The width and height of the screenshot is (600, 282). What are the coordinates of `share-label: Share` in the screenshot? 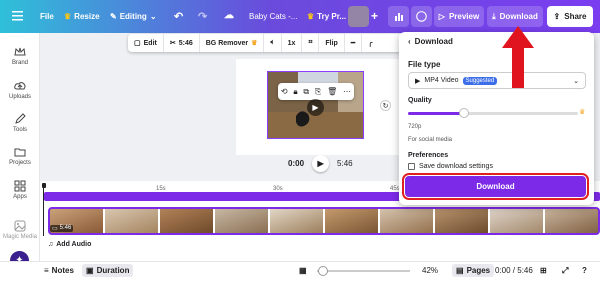 It's located at (575, 16).